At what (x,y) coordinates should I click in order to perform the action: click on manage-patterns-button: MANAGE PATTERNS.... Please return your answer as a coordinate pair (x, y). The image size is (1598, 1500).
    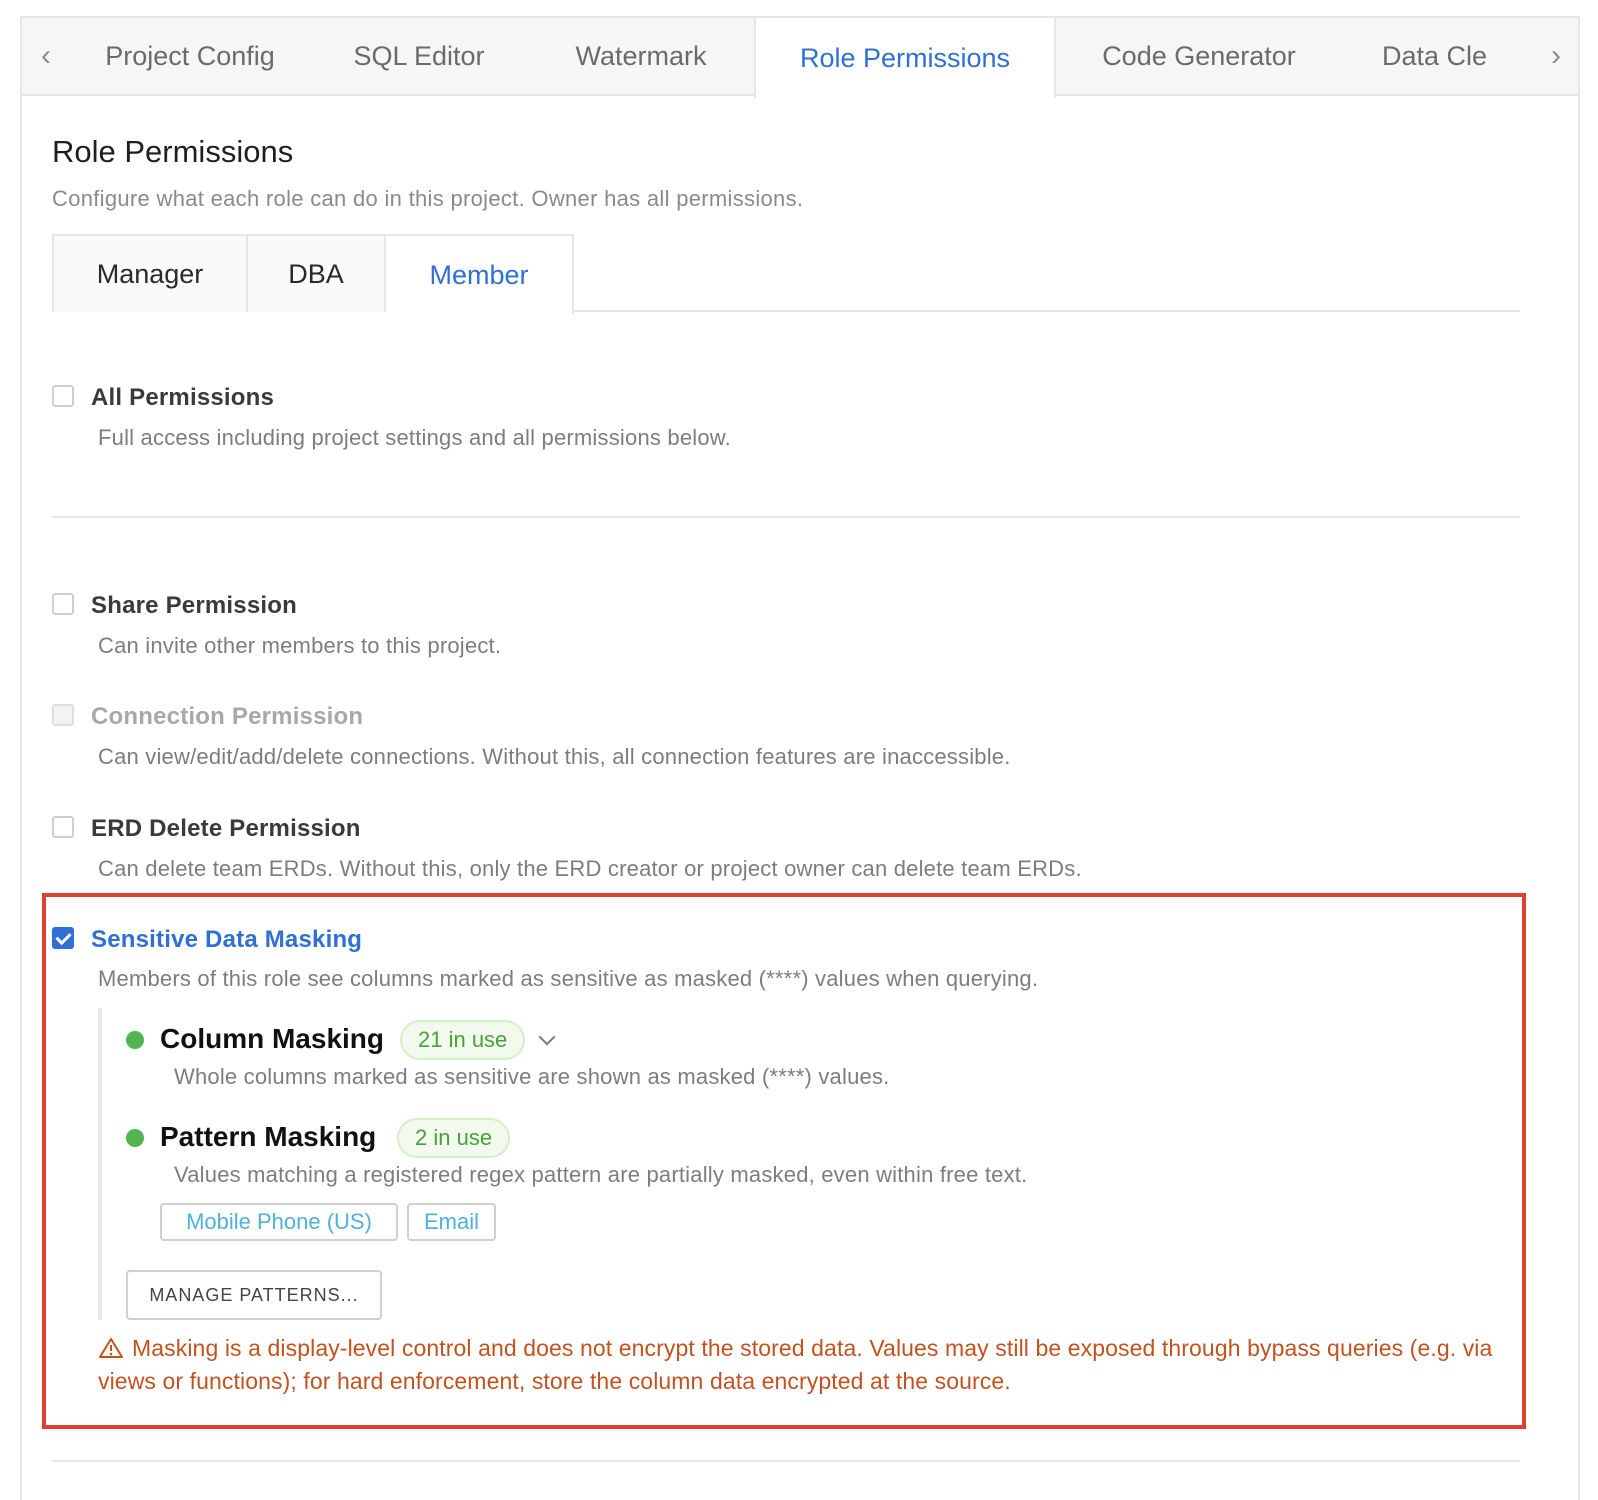
    Looking at the image, I should click on (254, 1295).